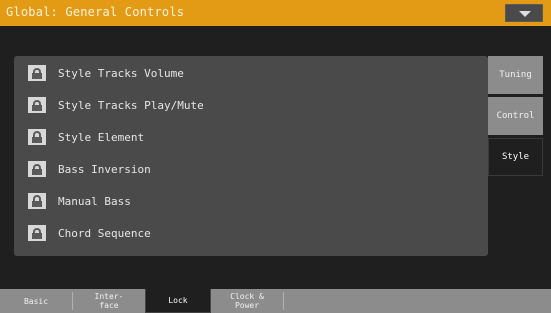  Describe the element at coordinates (94, 201) in the screenshot. I see `lock-item-label: Manual Bass` at that location.